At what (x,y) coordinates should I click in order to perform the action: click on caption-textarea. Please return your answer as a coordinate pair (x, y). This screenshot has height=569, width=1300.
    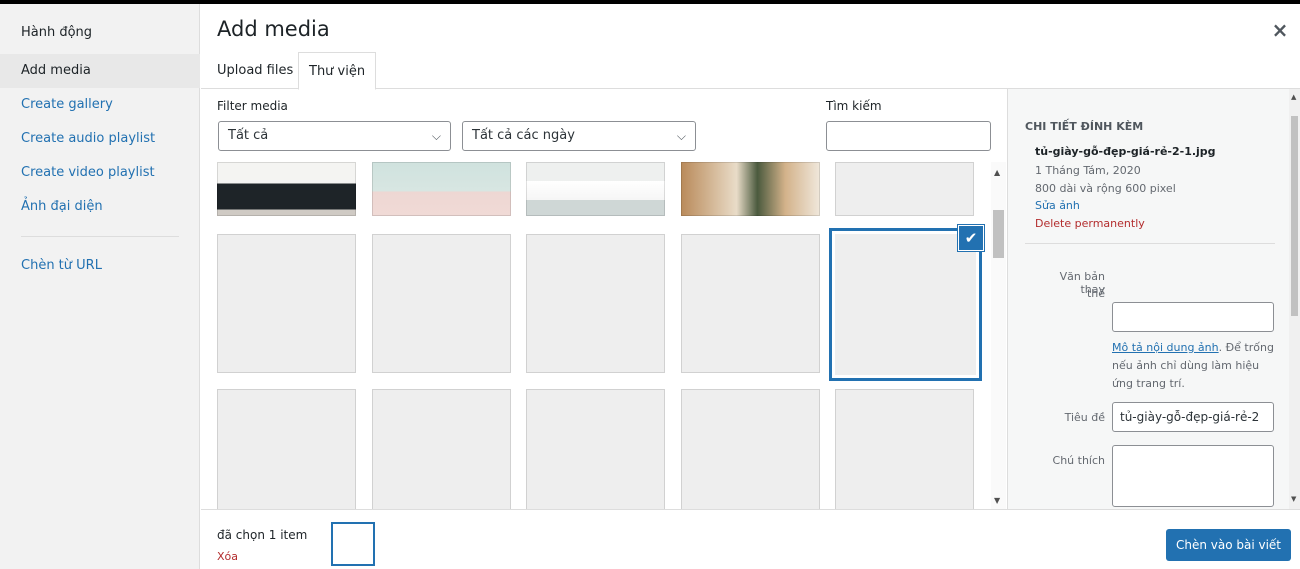
    Looking at the image, I should click on (1193, 476).